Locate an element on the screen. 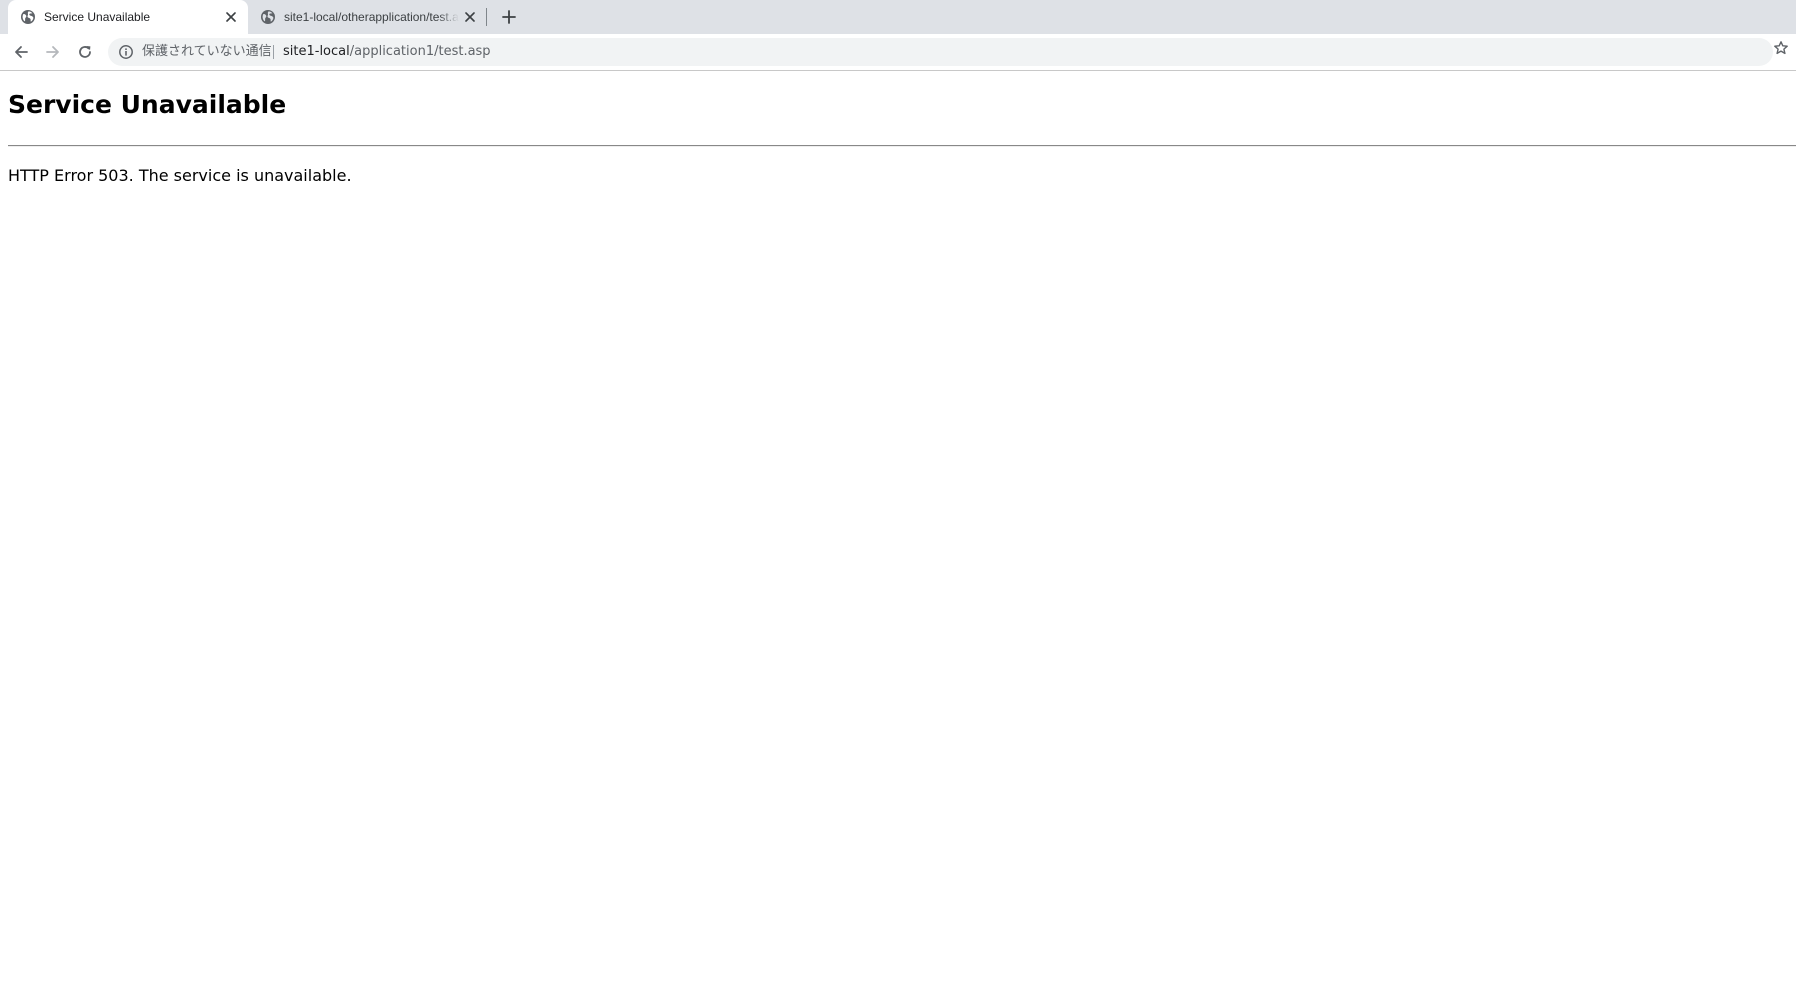 The width and height of the screenshot is (1796, 991). url-text: site1-local/application1/test.asp is located at coordinates (387, 52).